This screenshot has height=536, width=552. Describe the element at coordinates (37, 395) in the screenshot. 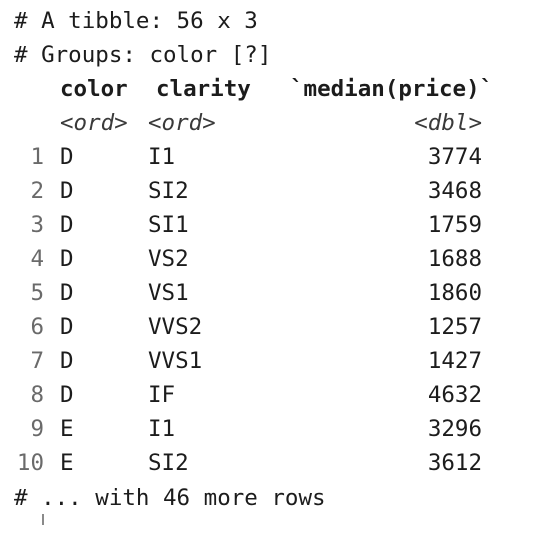

I see `row-number: 8` at that location.